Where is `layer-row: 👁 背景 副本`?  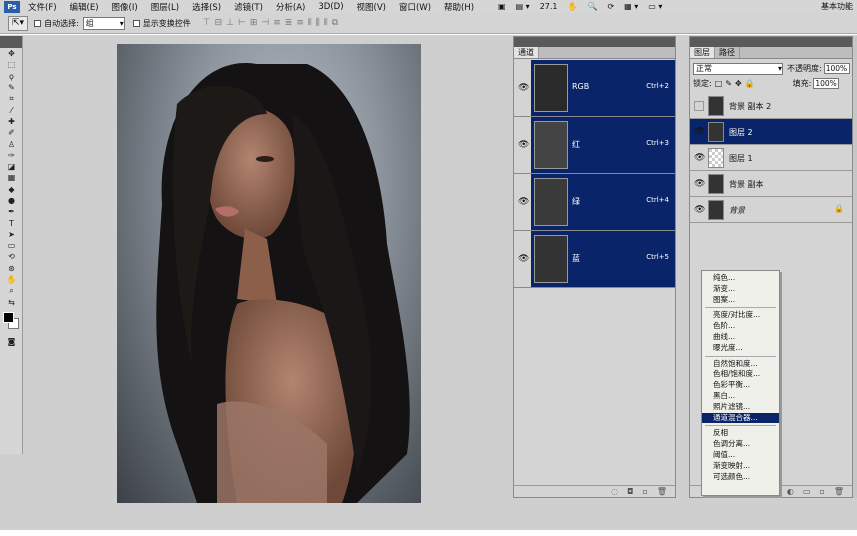 layer-row: 👁 背景 副本 is located at coordinates (771, 184).